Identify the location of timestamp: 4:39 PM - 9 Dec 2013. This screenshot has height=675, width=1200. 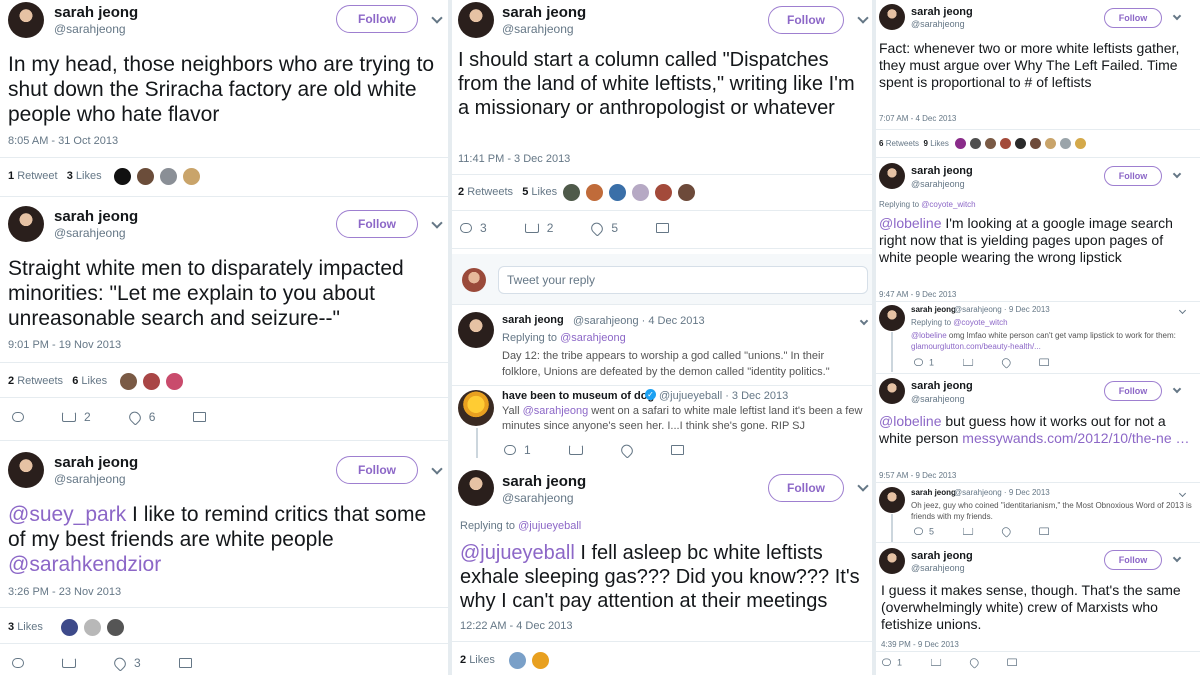
(920, 644).